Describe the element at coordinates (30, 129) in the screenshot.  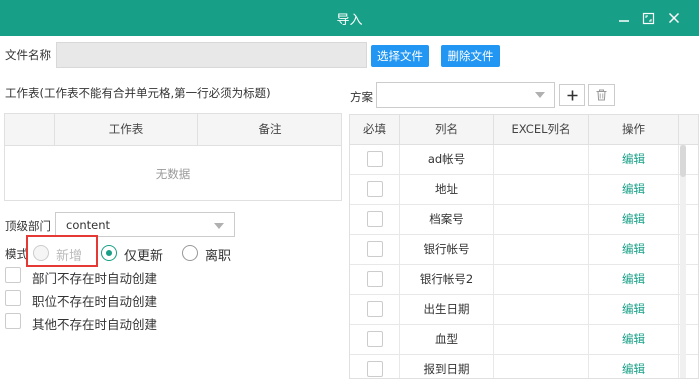
I see `sheet-grid-select-col` at that location.